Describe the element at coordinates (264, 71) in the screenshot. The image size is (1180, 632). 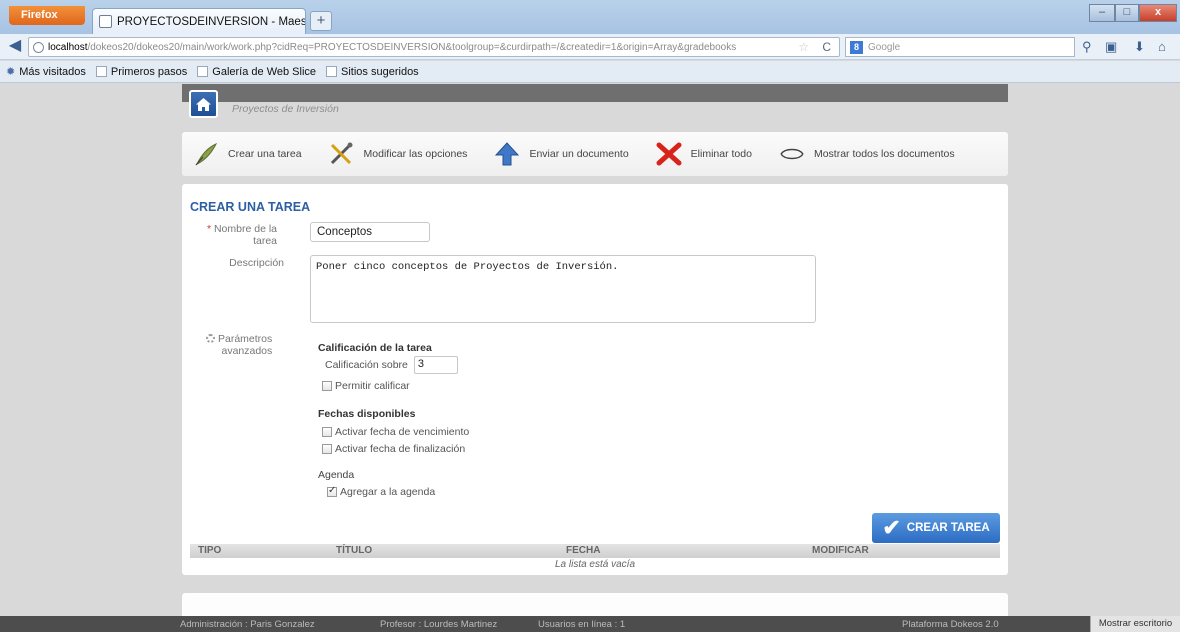
I see `bookmark-label: Galería de Web Slice` at that location.